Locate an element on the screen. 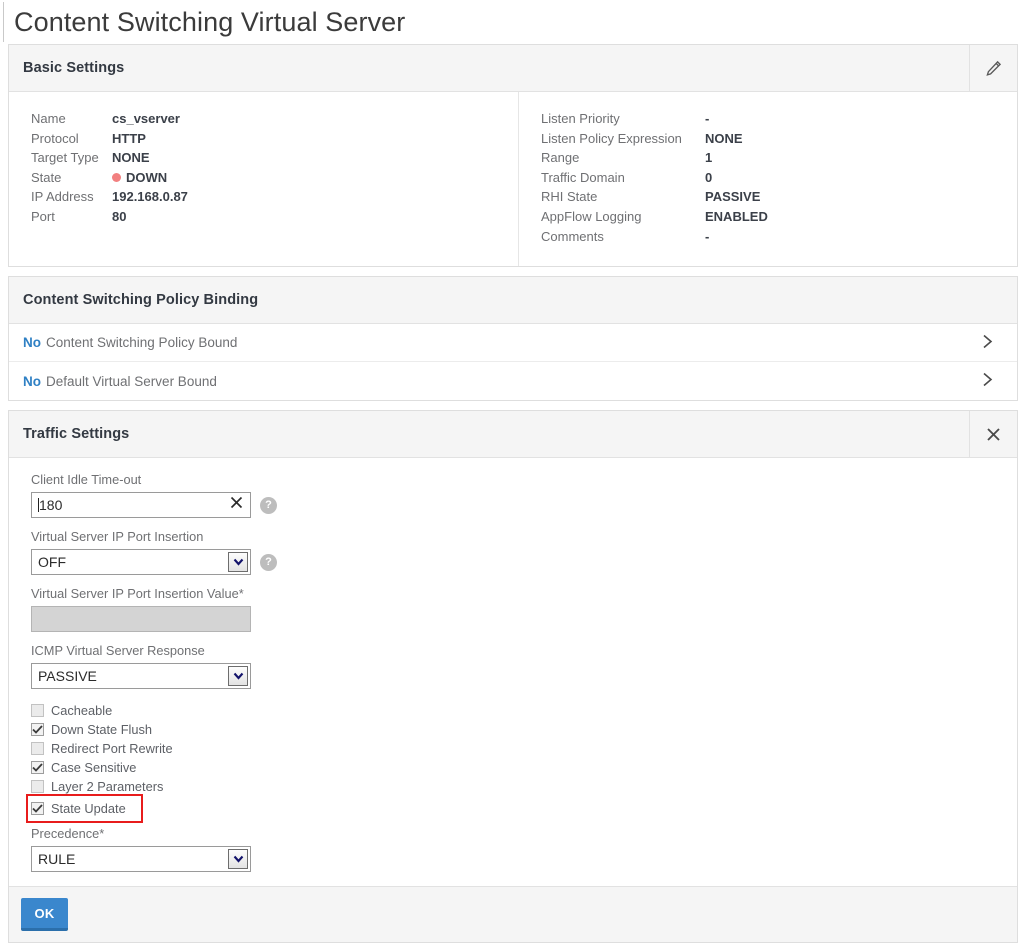 Image resolution: width=1026 pixels, height=943 pixels. detail-label: Port is located at coordinates (43, 216).